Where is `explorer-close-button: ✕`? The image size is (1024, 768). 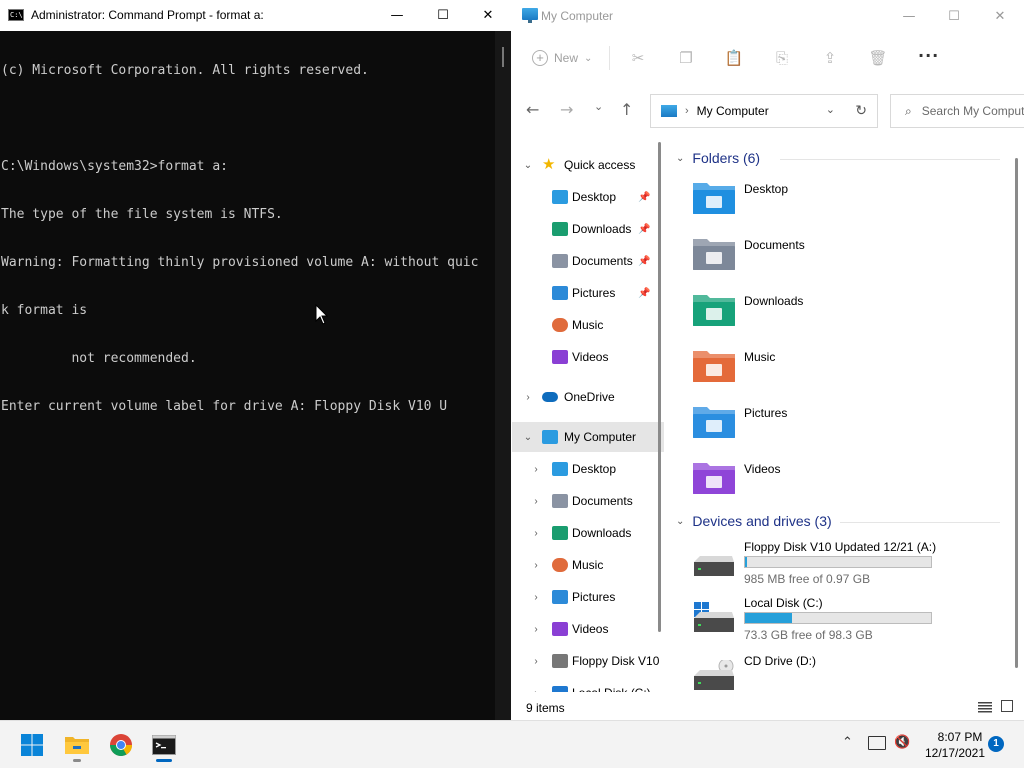
explorer-close-button: ✕ is located at coordinates (1000, 16).